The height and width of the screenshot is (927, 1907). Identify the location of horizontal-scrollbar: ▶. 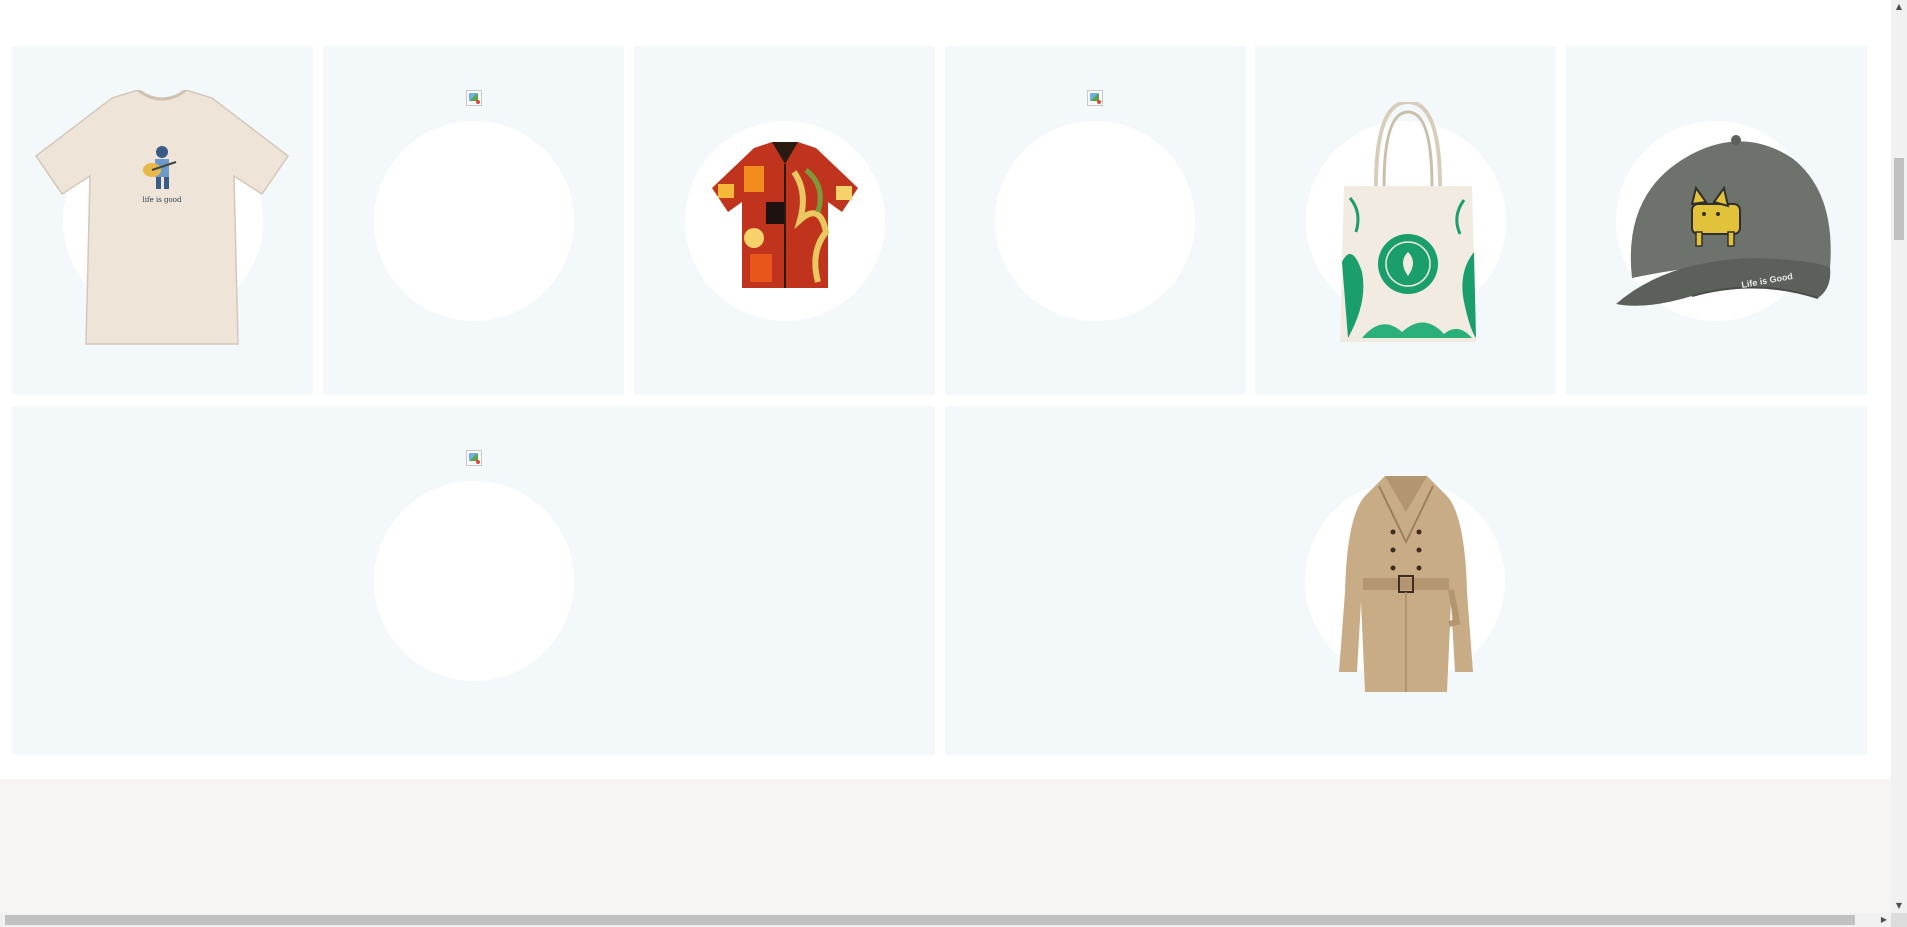
(945, 920).